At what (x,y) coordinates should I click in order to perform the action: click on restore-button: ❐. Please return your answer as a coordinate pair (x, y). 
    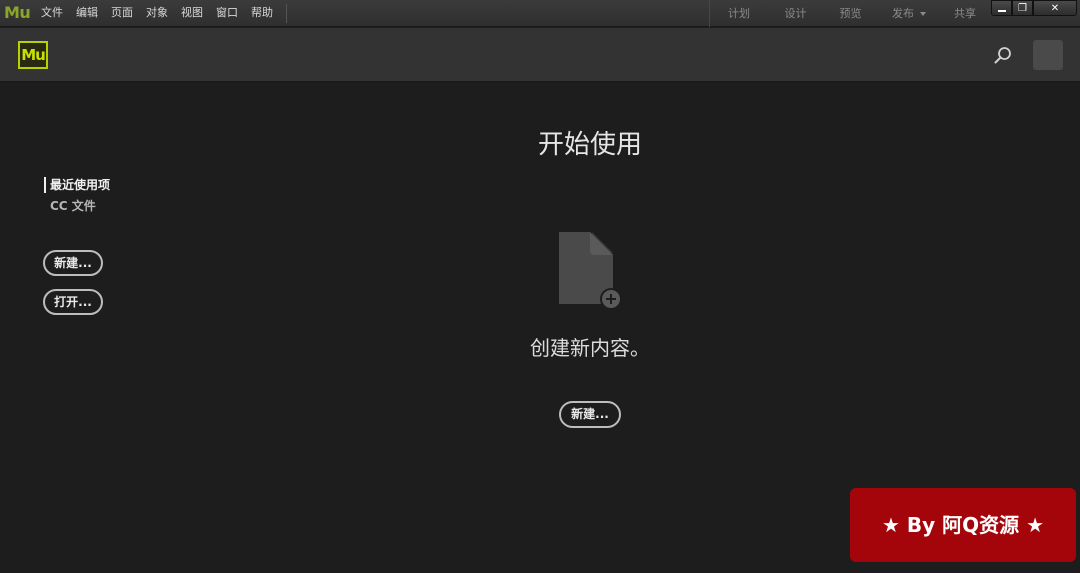
    Looking at the image, I should click on (1022, 8).